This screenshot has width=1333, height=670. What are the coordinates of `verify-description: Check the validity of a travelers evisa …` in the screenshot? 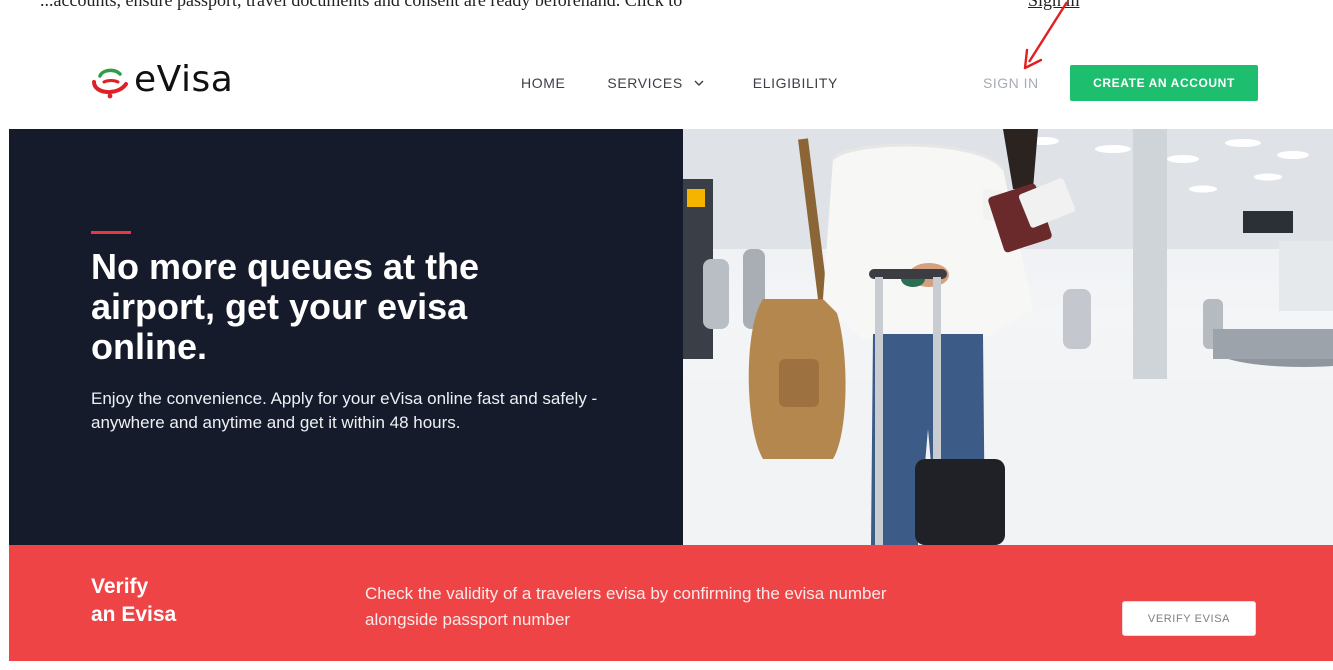 It's located at (626, 606).